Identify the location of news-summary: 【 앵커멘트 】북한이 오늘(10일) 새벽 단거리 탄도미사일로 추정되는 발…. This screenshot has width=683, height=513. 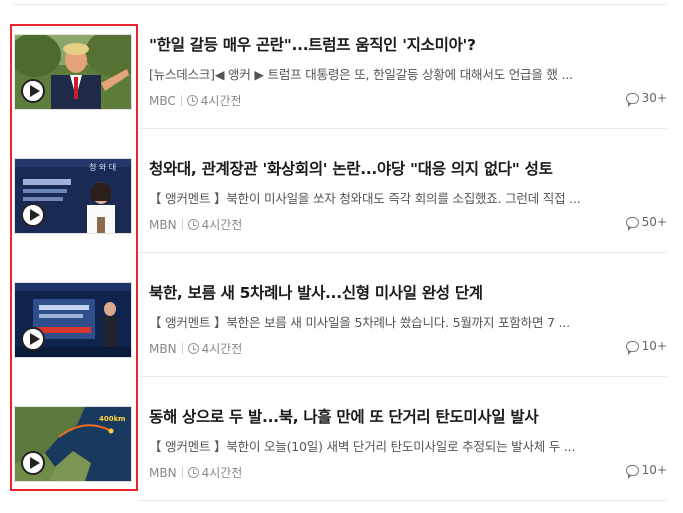
(399, 445).